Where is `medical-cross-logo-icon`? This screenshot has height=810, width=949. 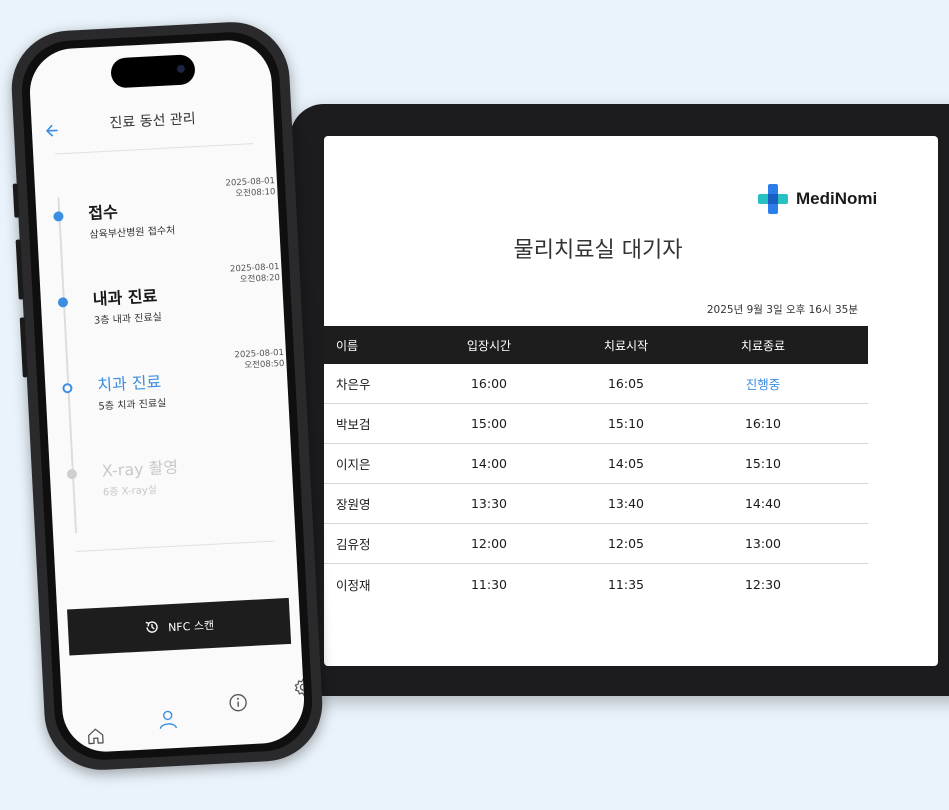
medical-cross-logo-icon is located at coordinates (773, 199).